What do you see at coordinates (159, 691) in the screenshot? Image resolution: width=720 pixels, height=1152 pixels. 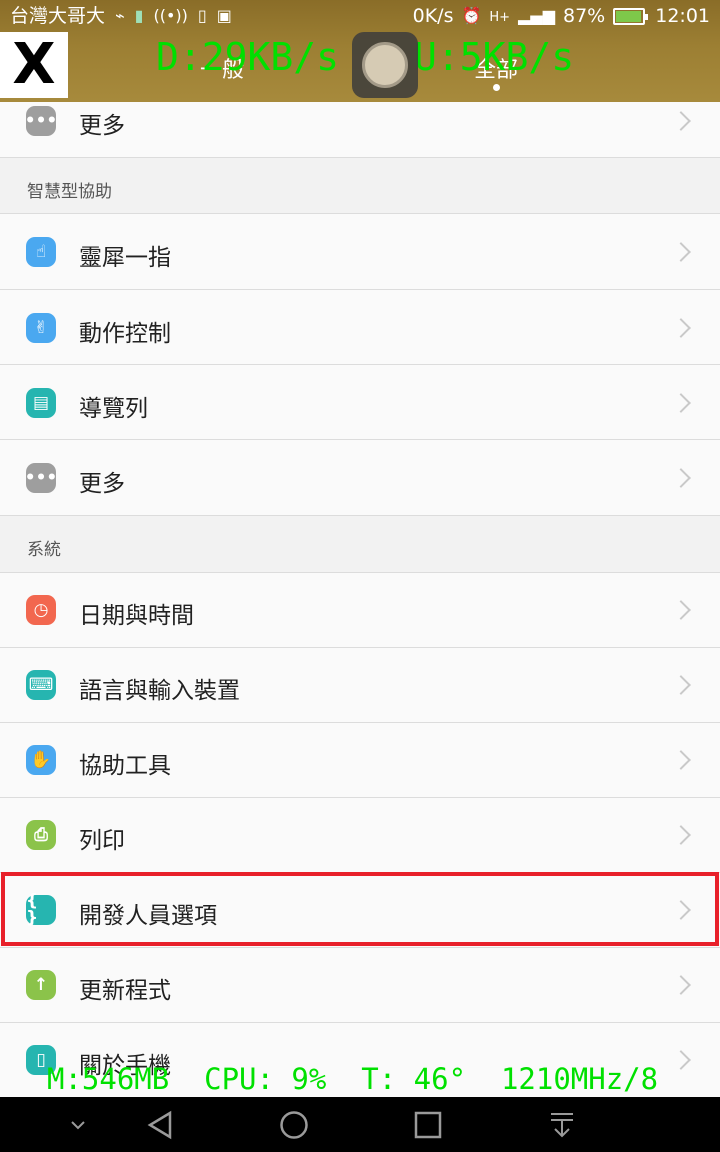 I see `list-item-label: 語言與輸入裝置` at bounding box center [159, 691].